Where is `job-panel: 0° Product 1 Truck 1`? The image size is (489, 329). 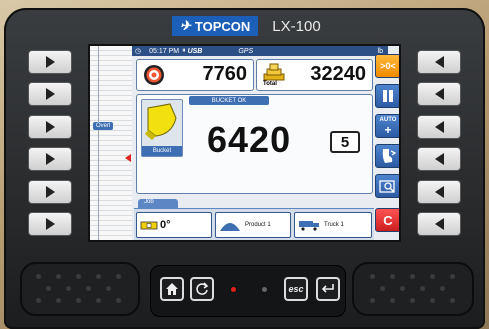
job-panel: 0° Product 1 Truck 1 is located at coordinates (254, 224).